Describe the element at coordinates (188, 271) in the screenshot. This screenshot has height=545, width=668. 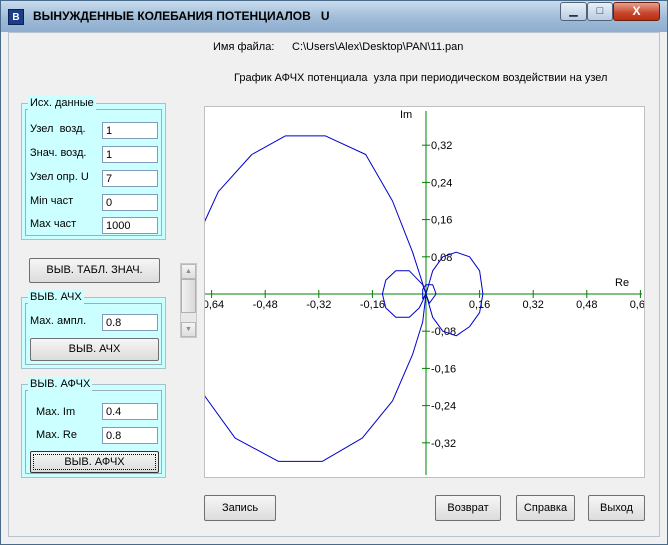
I see `scroll-up-icon: ▲` at that location.